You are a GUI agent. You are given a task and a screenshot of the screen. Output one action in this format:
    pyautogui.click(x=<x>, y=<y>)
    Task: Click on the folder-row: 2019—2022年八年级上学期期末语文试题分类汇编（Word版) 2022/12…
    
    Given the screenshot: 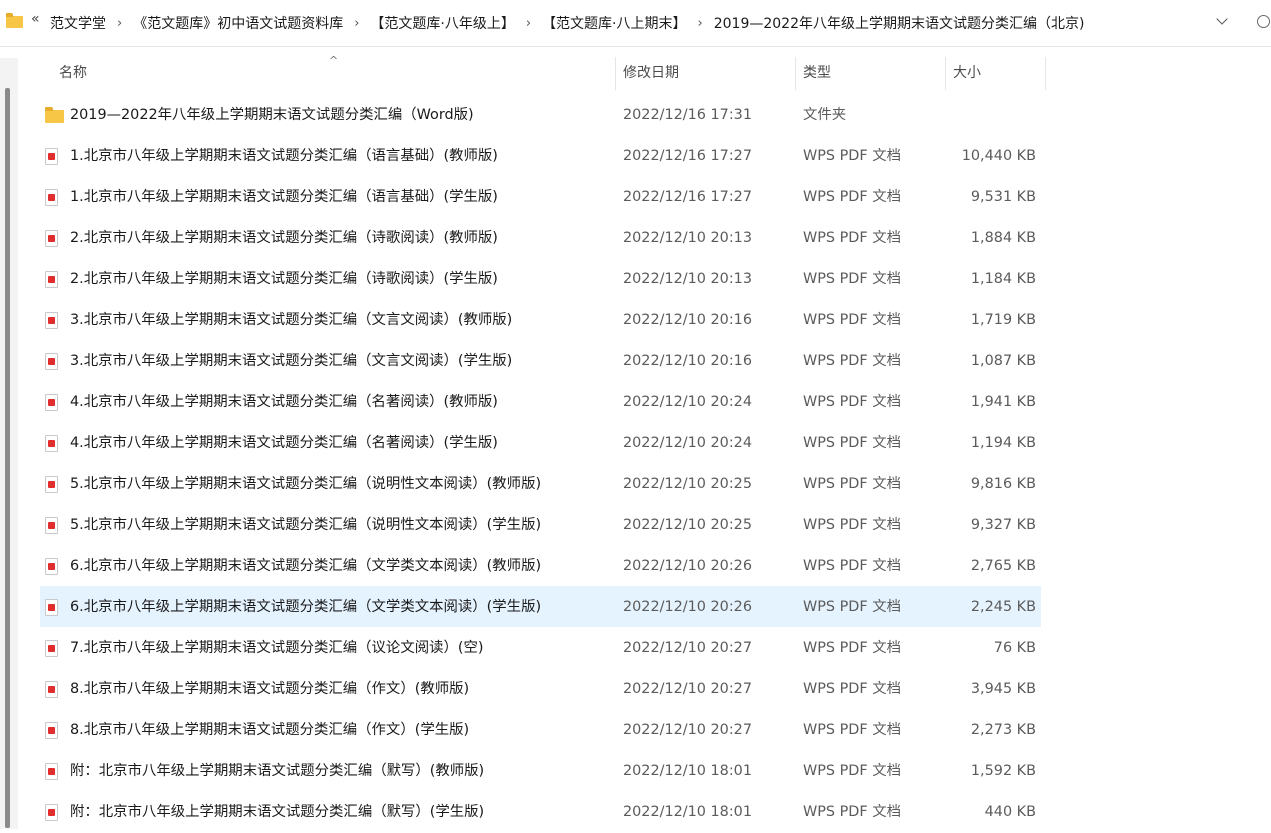 What is the action you would take?
    pyautogui.click(x=540, y=114)
    